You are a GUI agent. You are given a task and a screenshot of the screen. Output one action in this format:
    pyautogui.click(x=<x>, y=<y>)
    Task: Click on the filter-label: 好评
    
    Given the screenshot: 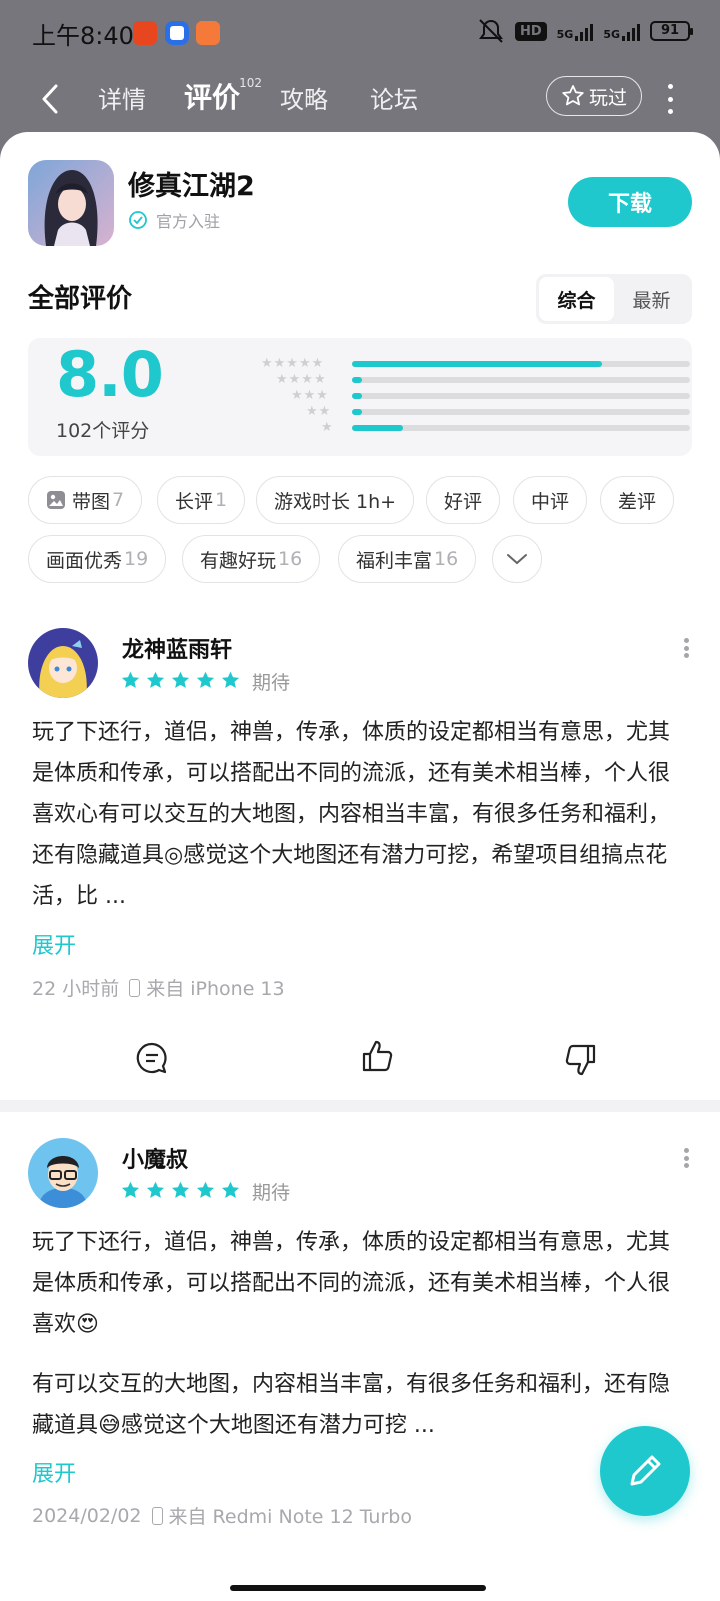 What is the action you would take?
    pyautogui.click(x=463, y=501)
    